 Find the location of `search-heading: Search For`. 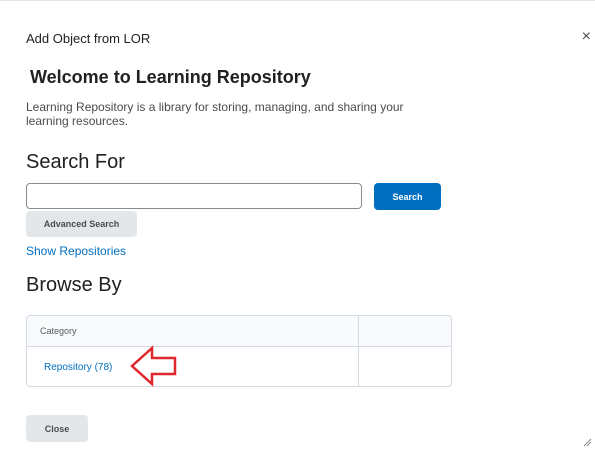

search-heading: Search For is located at coordinates (75, 162).